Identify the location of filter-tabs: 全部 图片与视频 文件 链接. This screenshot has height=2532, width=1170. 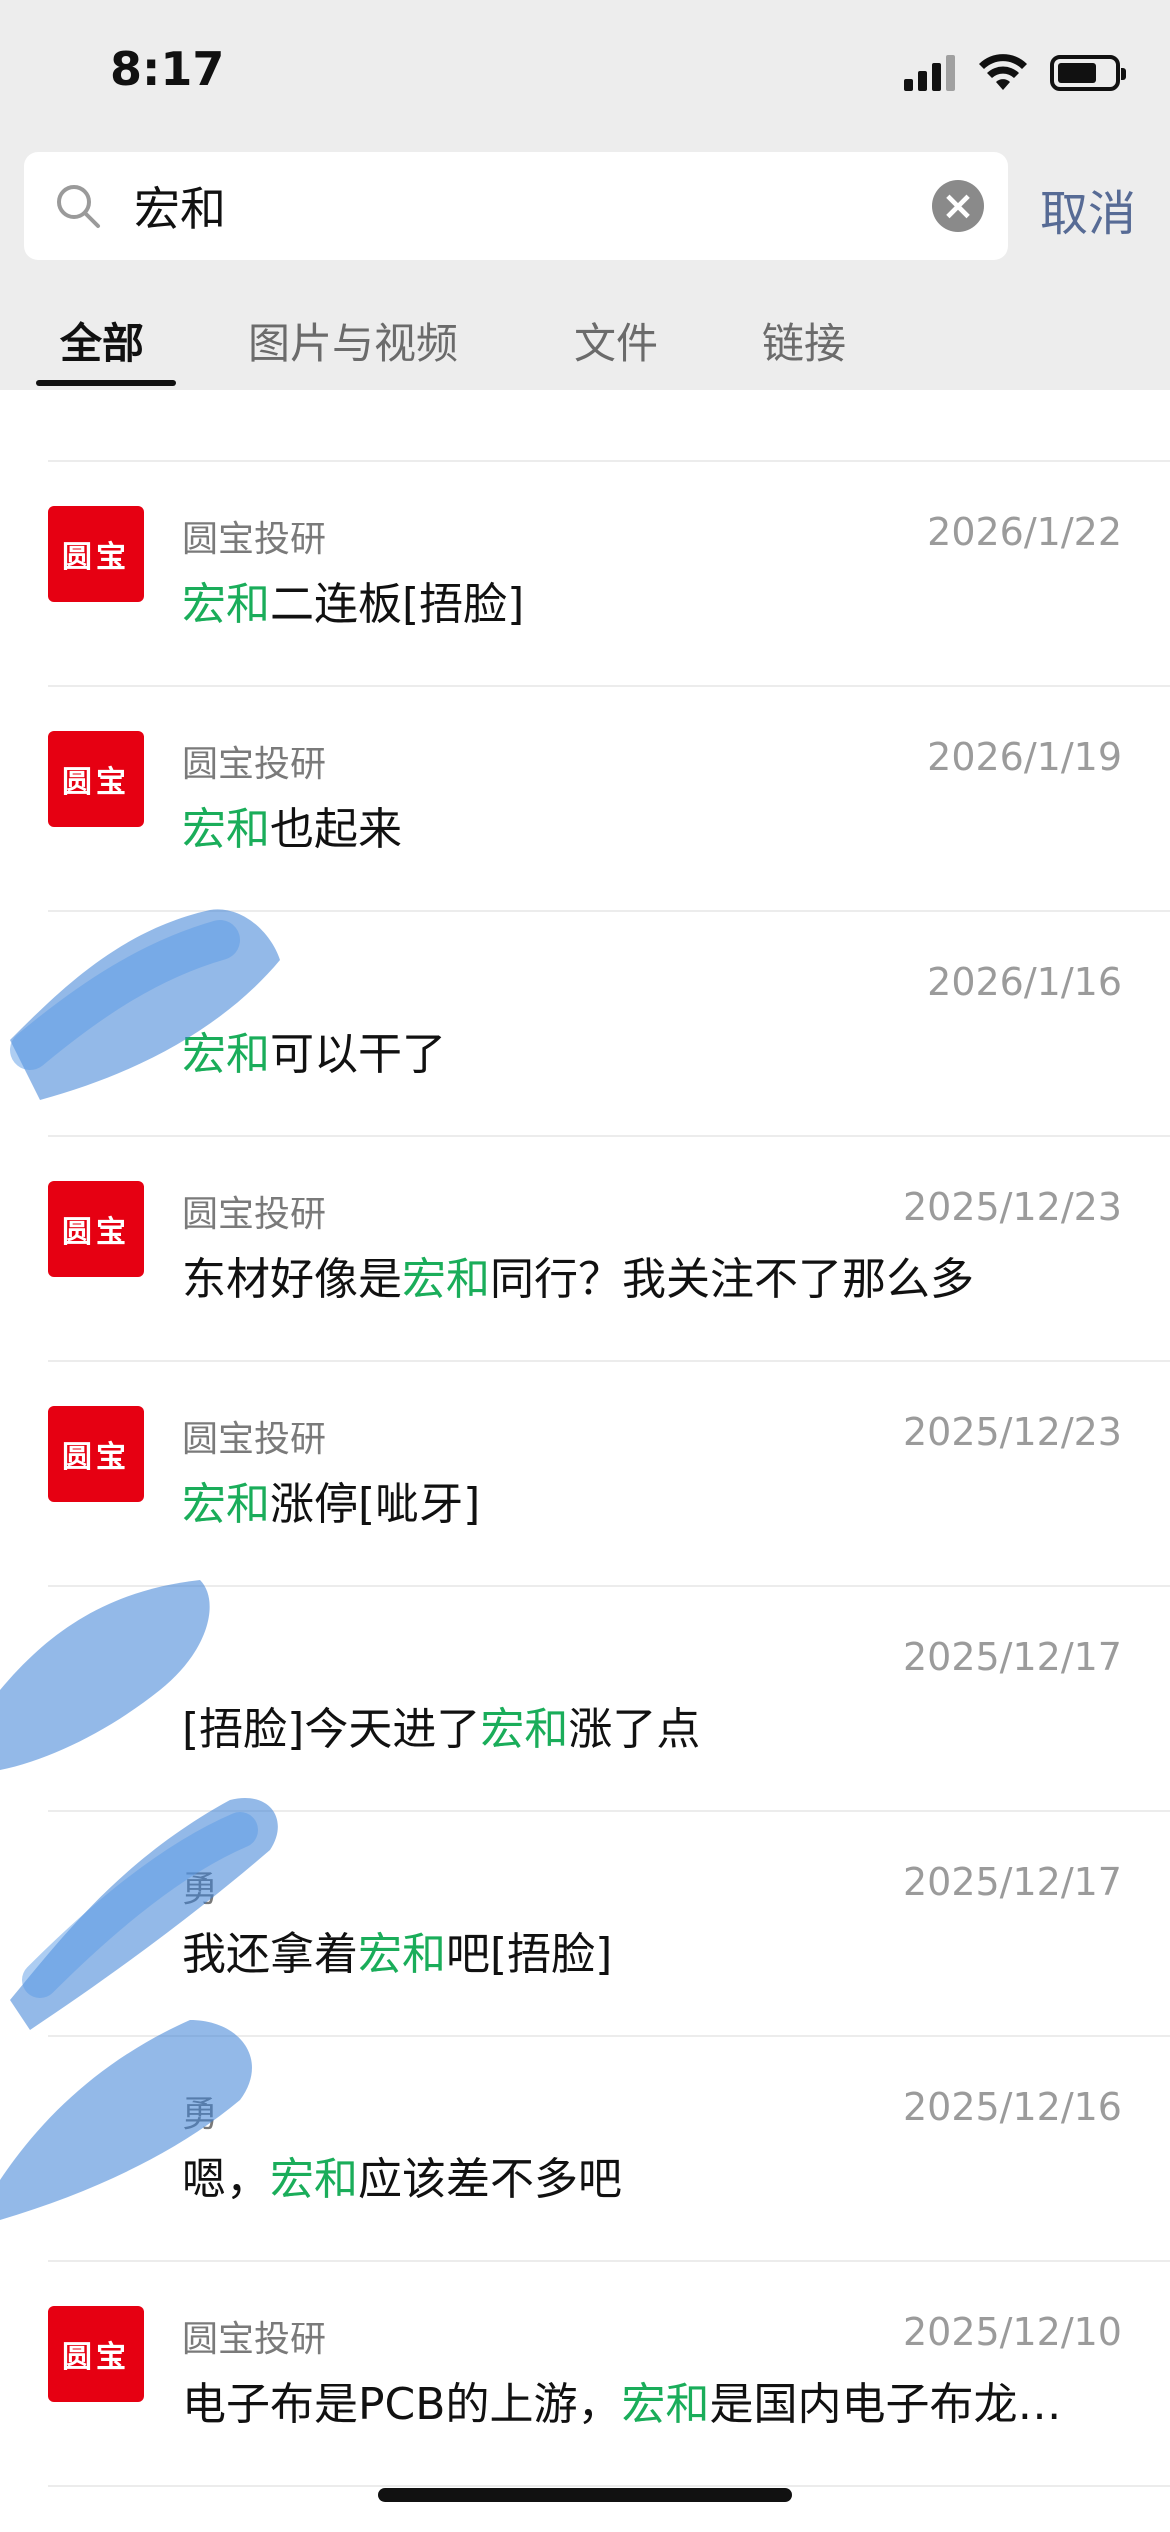
(585, 345).